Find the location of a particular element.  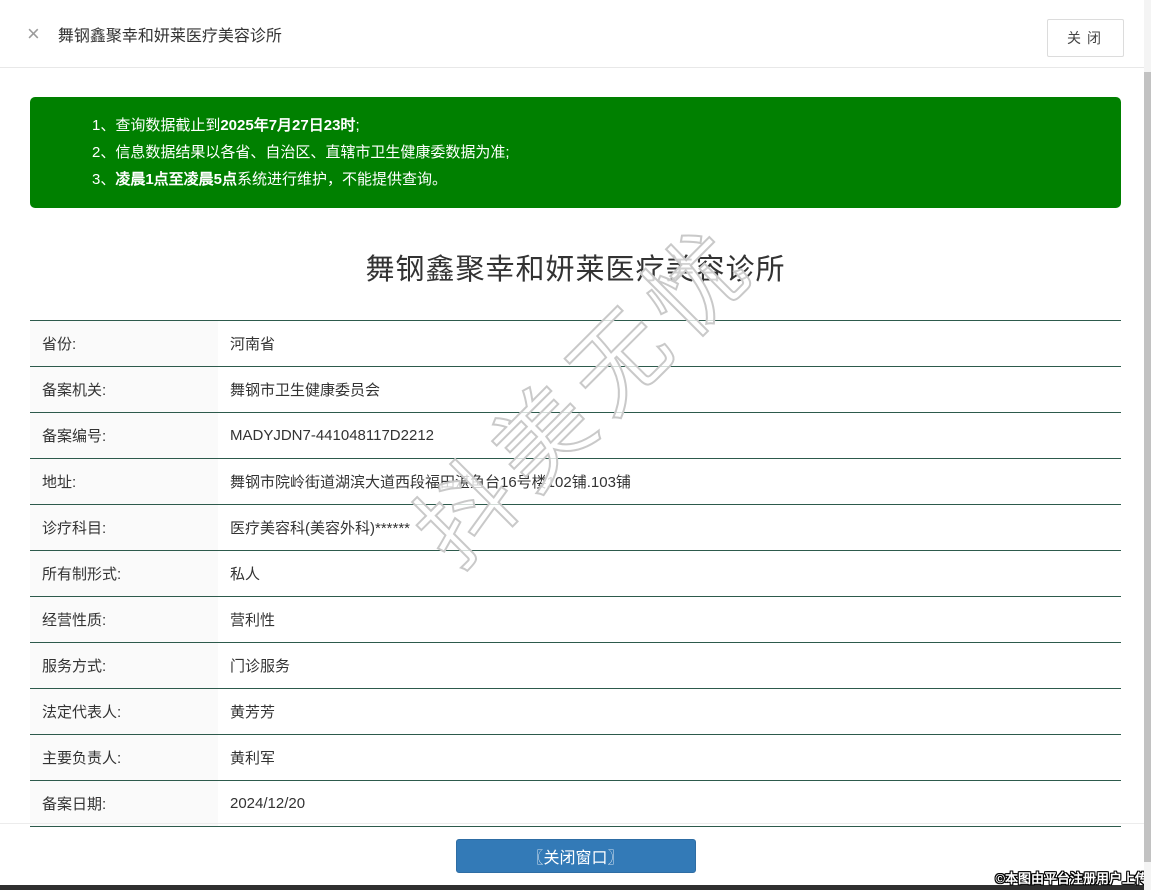

table-row-business-nature: 经营性质: 营利性 is located at coordinates (575, 620).